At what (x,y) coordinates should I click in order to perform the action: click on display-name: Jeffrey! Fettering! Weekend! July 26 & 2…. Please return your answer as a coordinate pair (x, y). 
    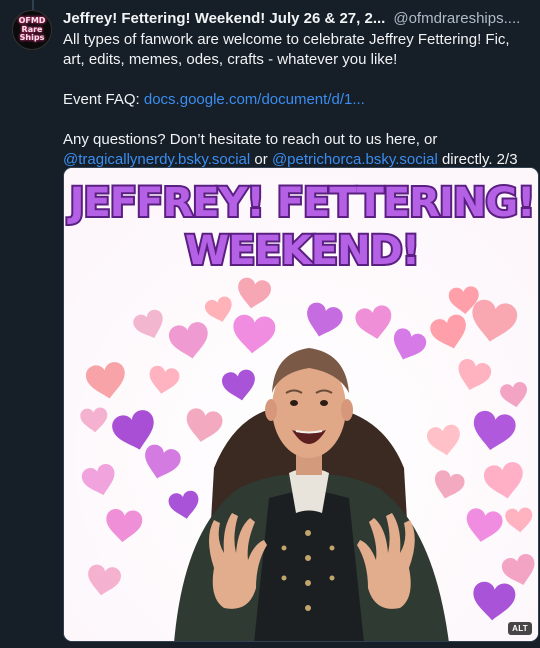
    Looking at the image, I should click on (224, 19).